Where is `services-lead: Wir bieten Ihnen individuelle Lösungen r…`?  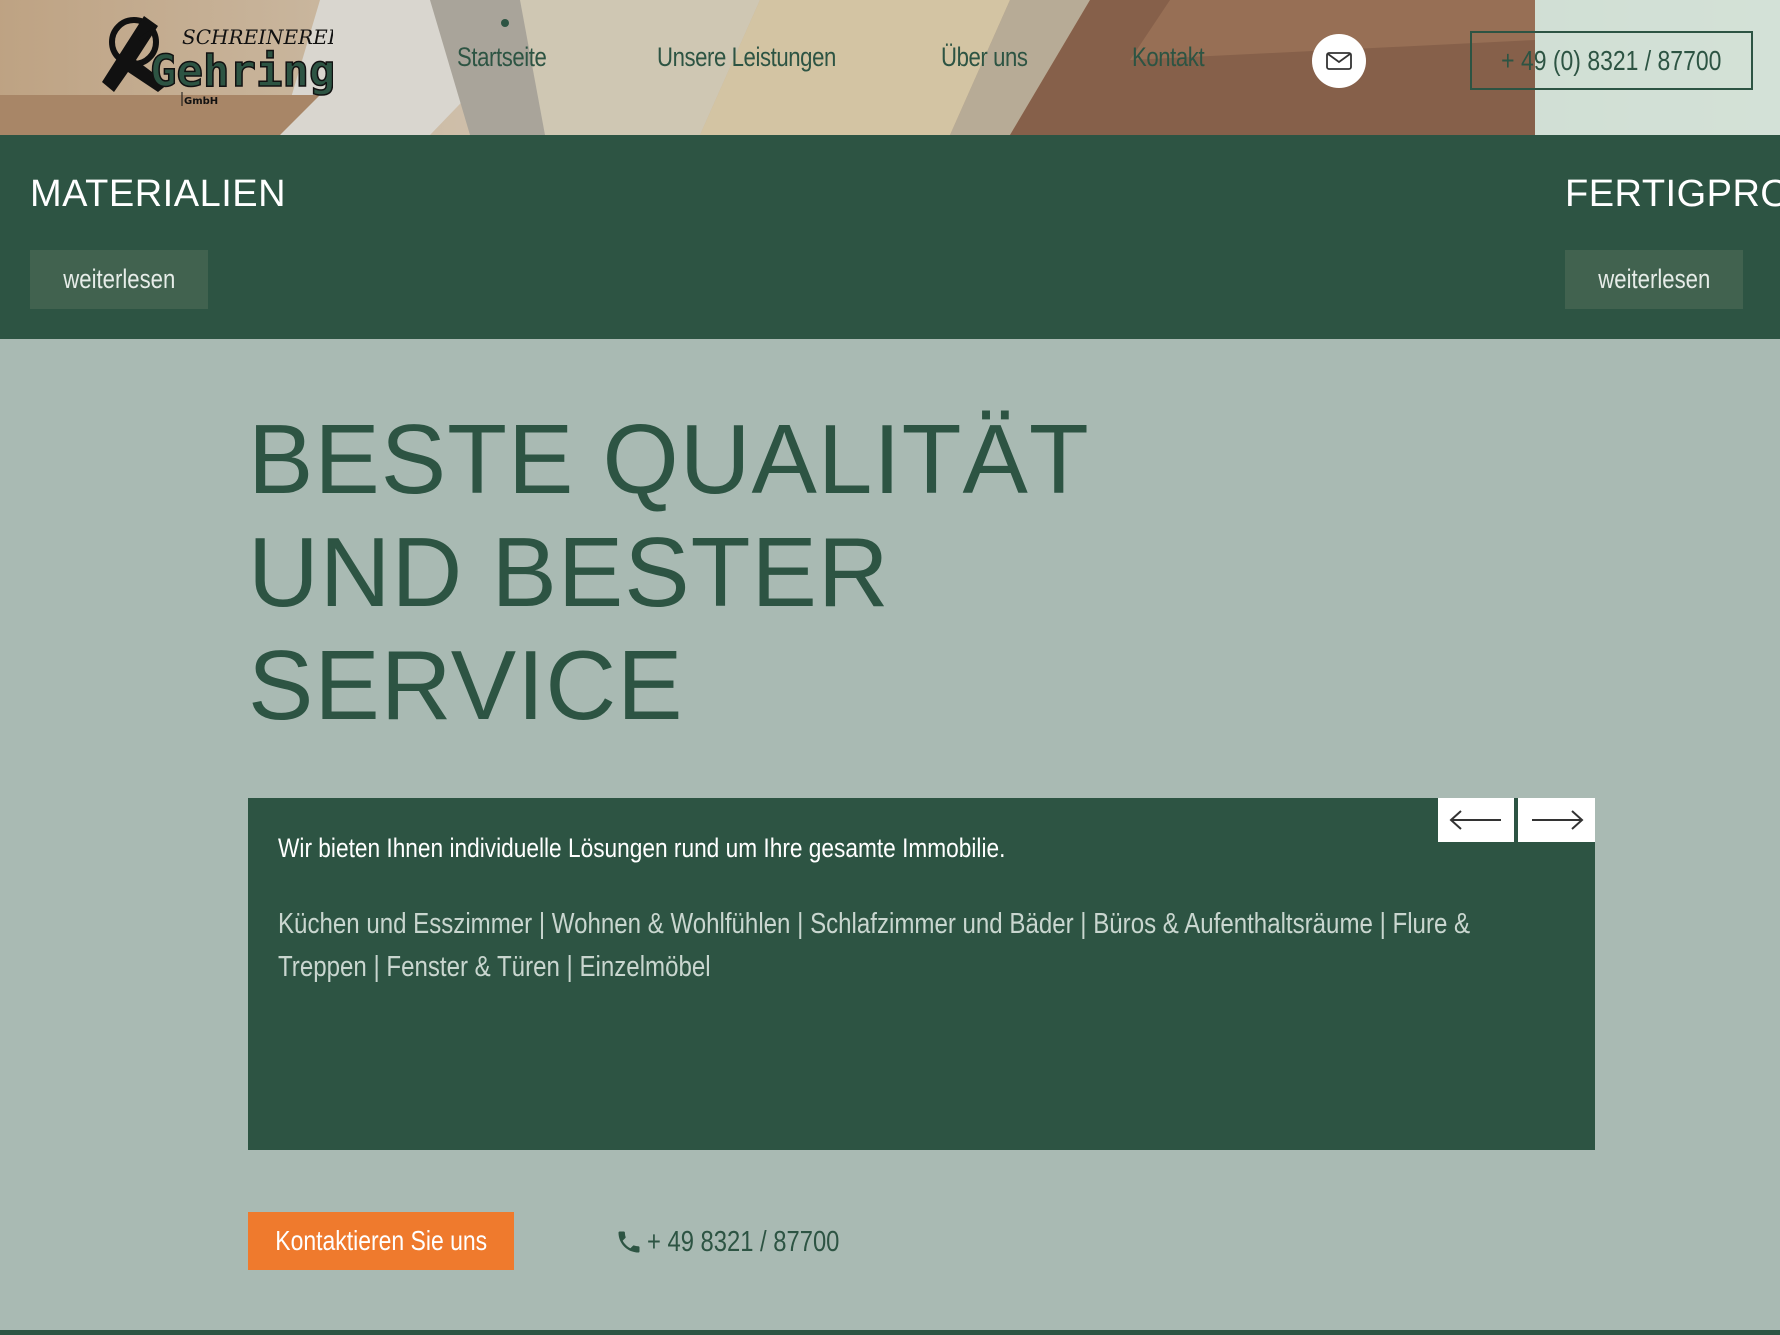
services-lead: Wir bieten Ihnen individuelle Lösungen r… is located at coordinates (642, 848).